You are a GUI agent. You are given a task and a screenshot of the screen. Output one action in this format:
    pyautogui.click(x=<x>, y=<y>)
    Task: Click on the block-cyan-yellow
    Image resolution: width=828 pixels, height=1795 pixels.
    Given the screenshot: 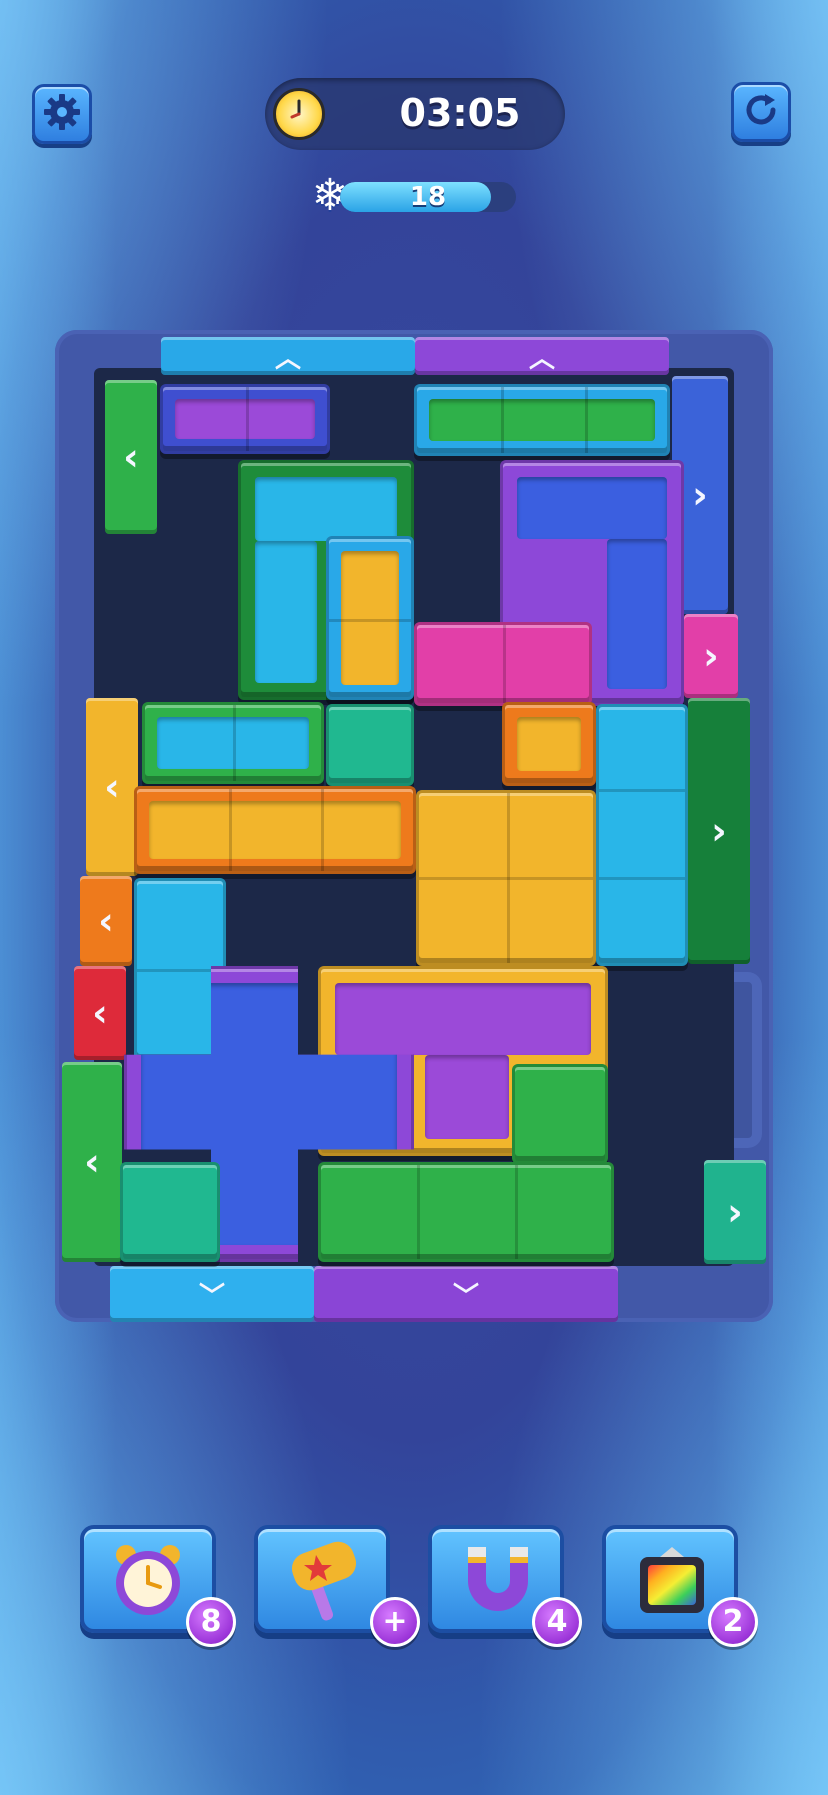 What is the action you would take?
    pyautogui.click(x=370, y=618)
    